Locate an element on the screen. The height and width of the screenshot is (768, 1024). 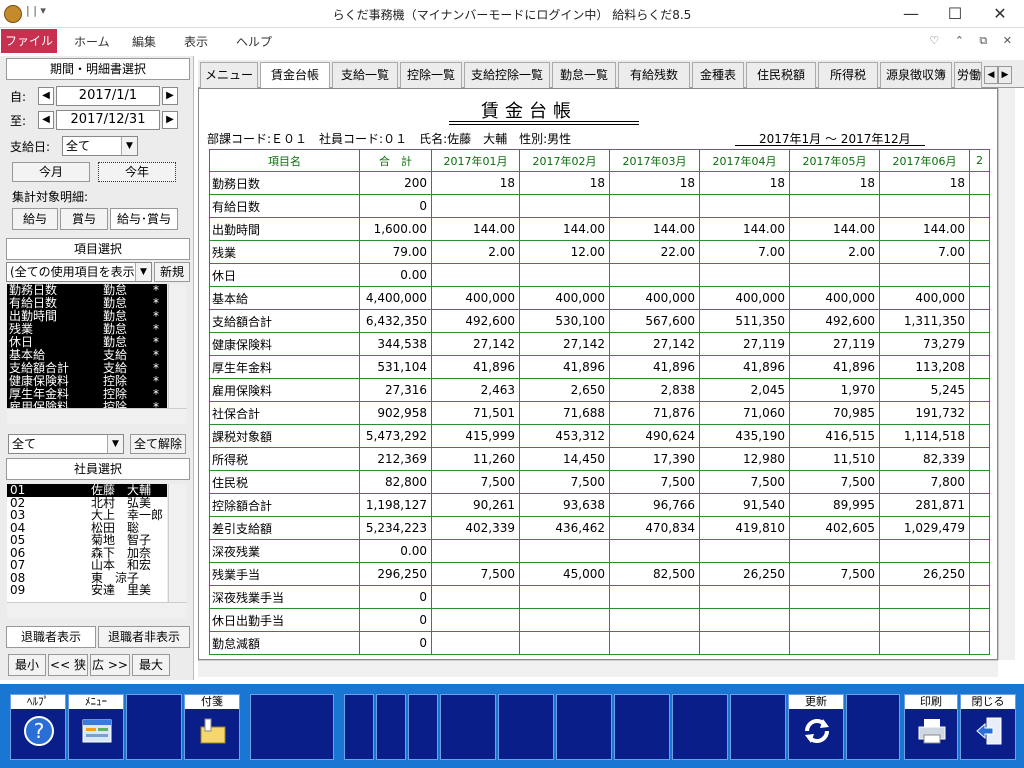
cell-value: 2,045 is located at coordinates (744, 390).